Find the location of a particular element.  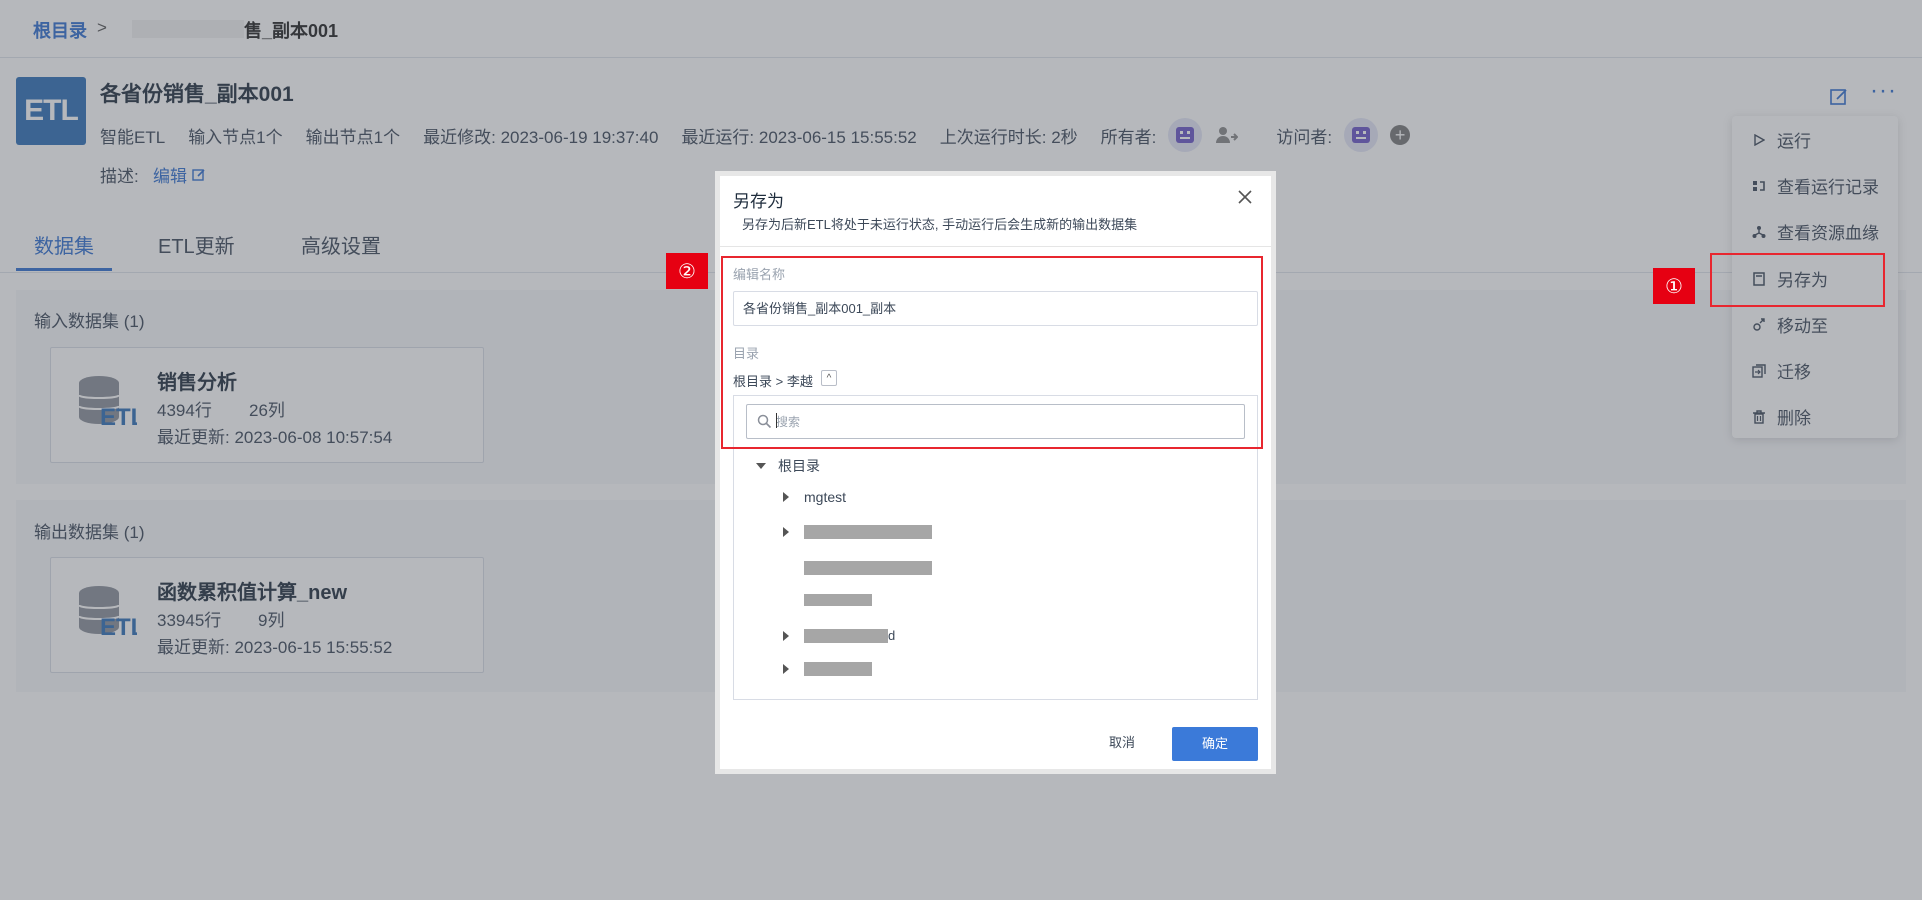

close-icon is located at coordinates (1245, 197).